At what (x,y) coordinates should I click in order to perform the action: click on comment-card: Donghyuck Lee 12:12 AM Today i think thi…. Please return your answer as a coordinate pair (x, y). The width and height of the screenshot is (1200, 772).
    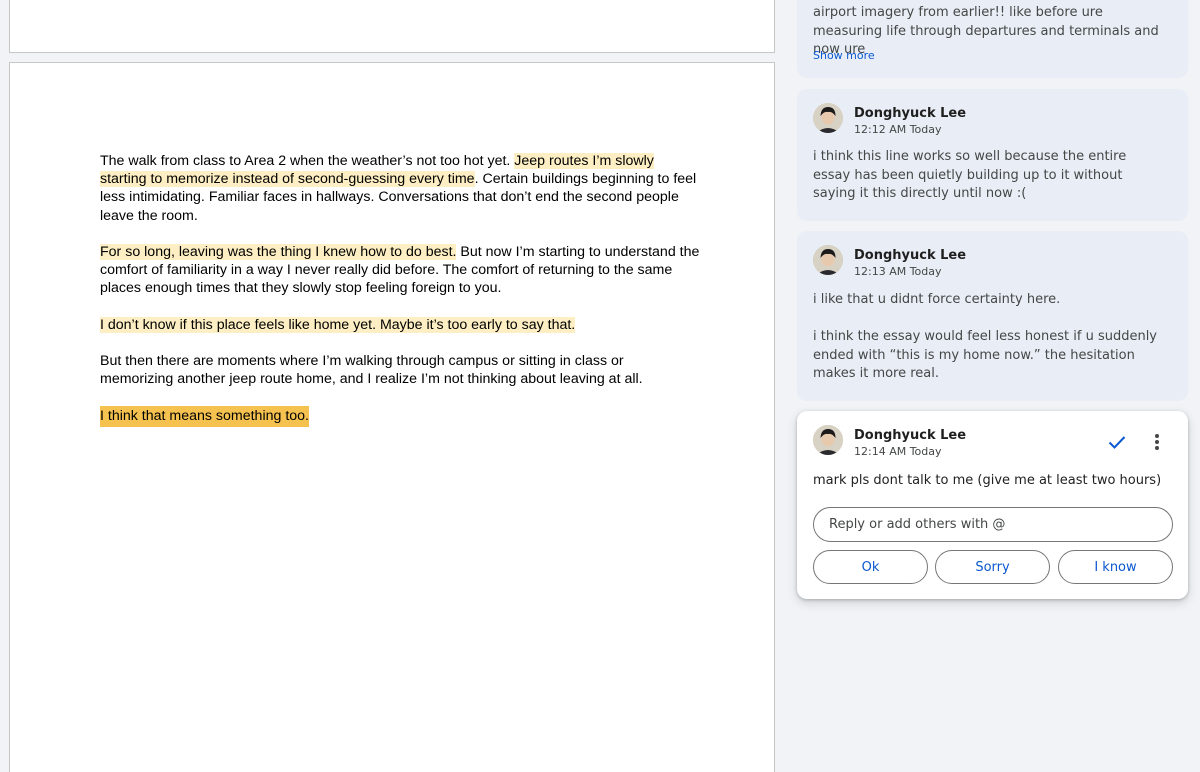
    Looking at the image, I should click on (992, 155).